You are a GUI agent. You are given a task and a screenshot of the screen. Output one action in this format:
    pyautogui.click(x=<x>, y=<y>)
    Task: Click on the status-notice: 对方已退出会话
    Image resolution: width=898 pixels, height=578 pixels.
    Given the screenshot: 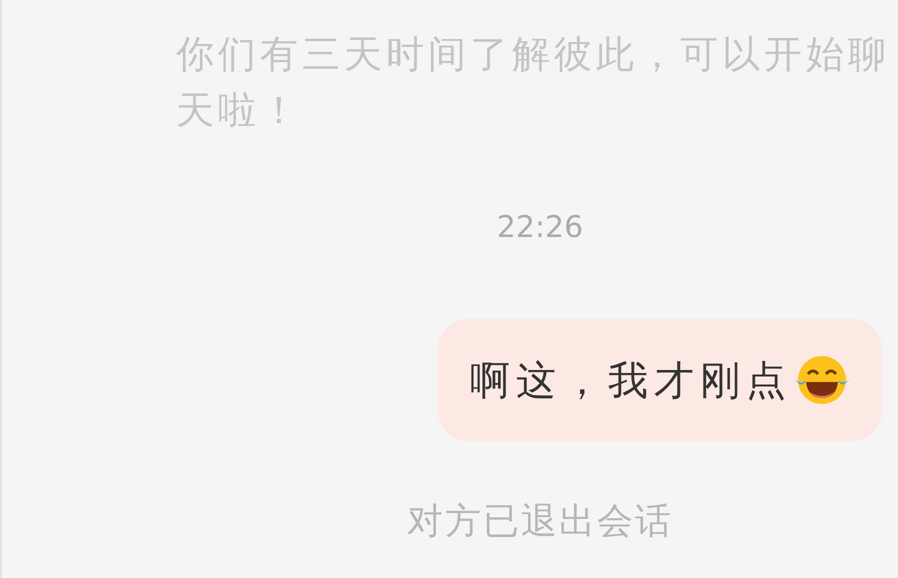 What is the action you would take?
    pyautogui.click(x=540, y=522)
    